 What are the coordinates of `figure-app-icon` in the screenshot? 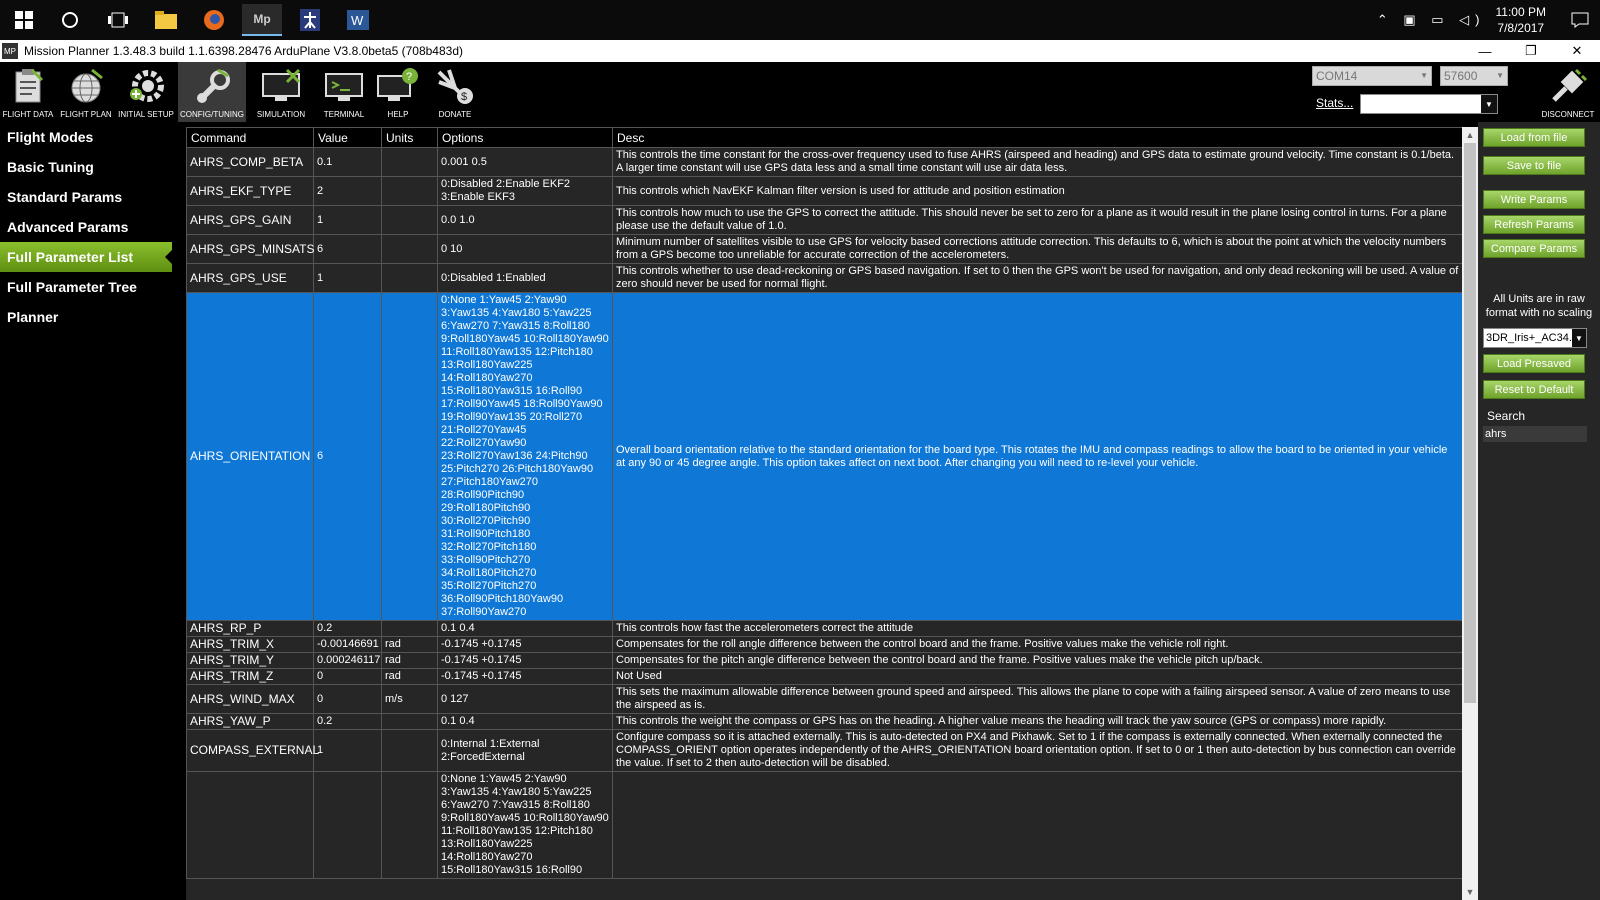 It's located at (310, 20).